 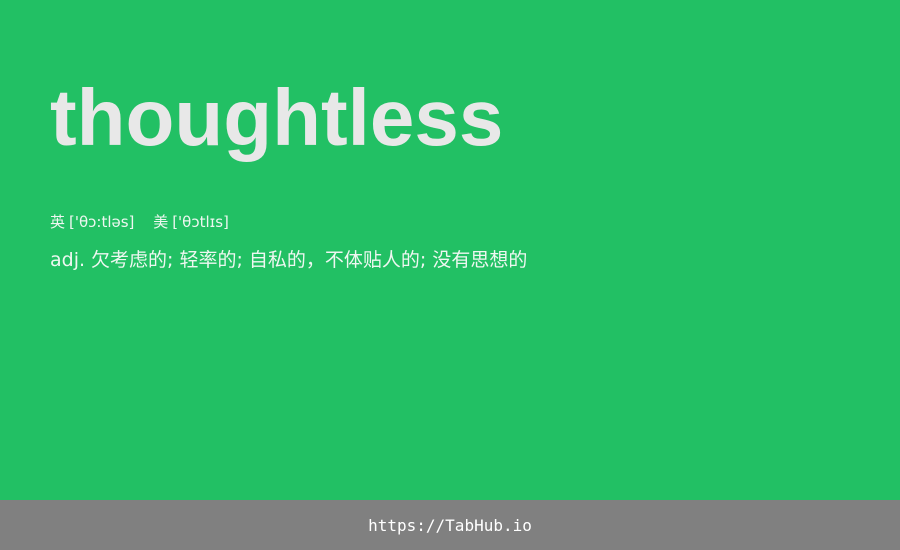 I want to click on phonetics: 英 ['θɔ:tləs] 美 ['θɔtlɪs], so click(x=146, y=222).